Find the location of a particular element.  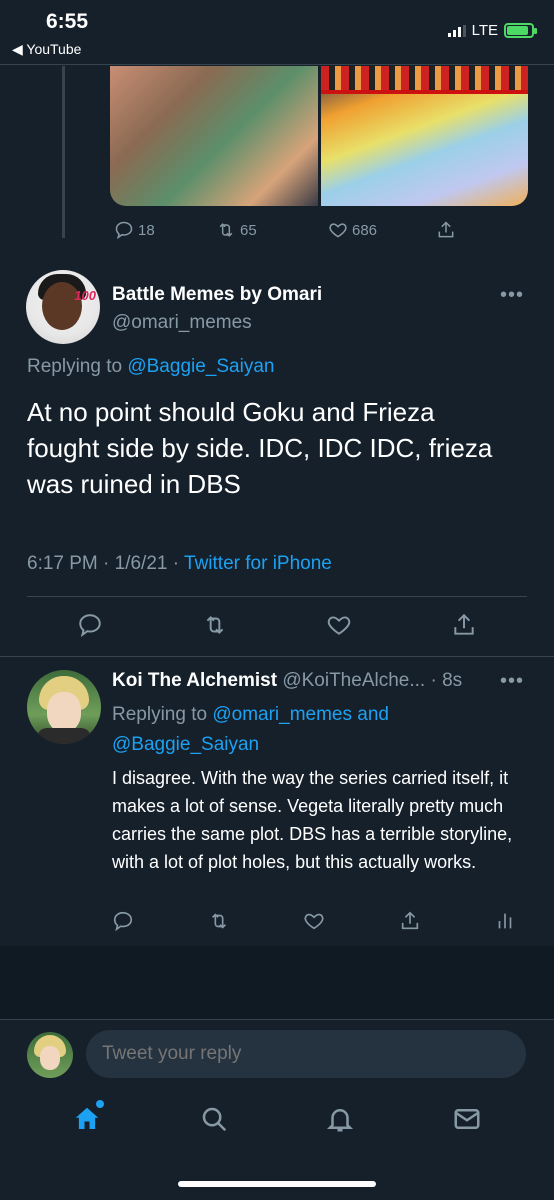

tab-home is located at coordinates (88, 1119).